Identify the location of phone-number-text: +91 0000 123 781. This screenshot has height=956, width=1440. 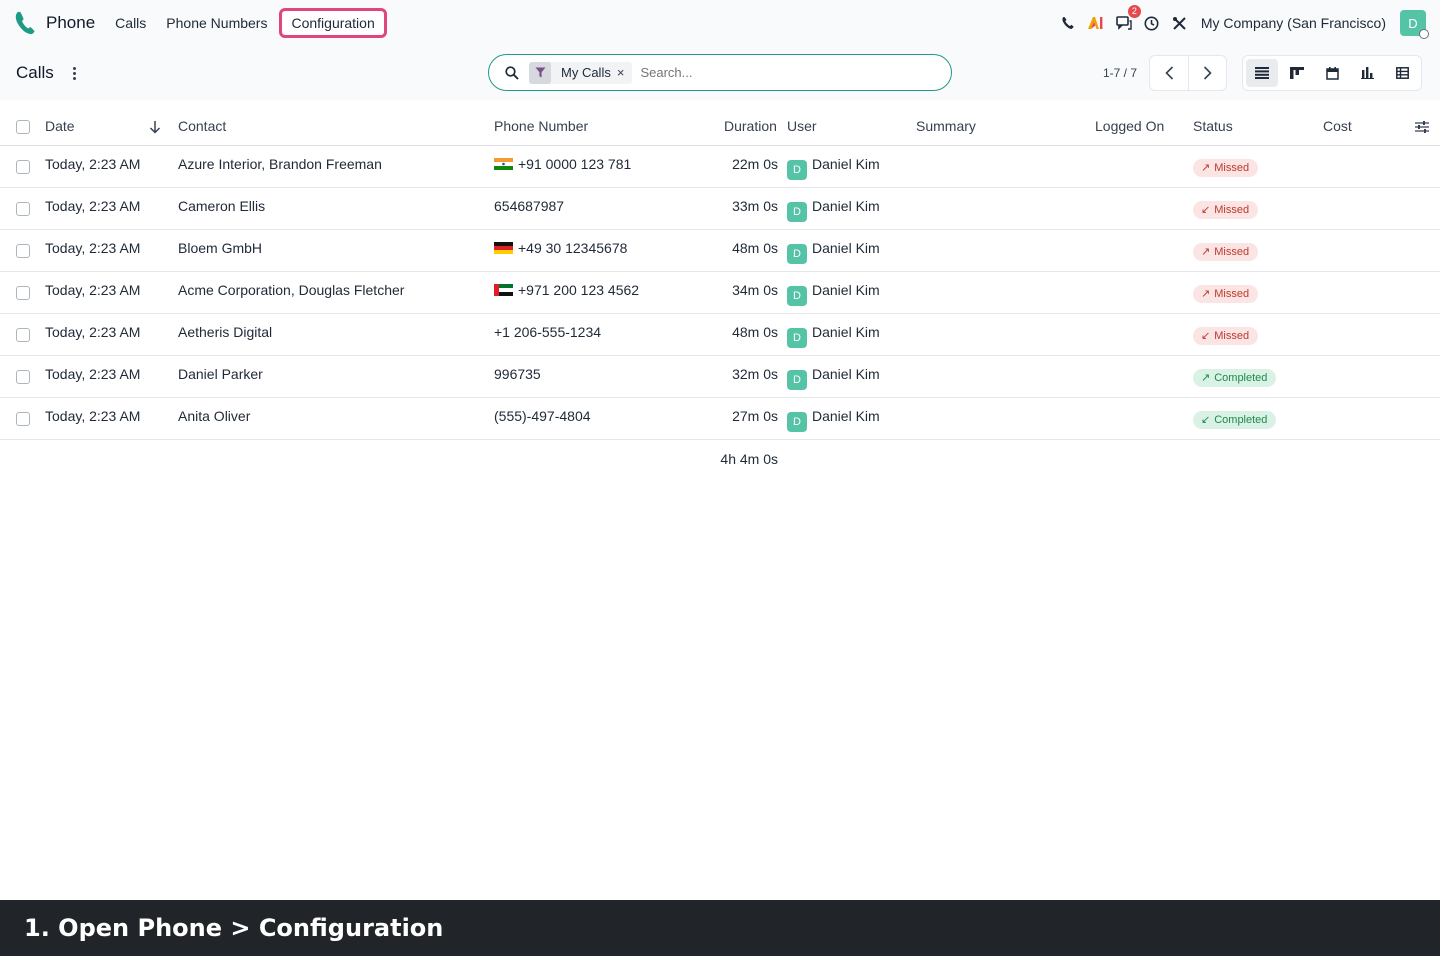
(575, 164).